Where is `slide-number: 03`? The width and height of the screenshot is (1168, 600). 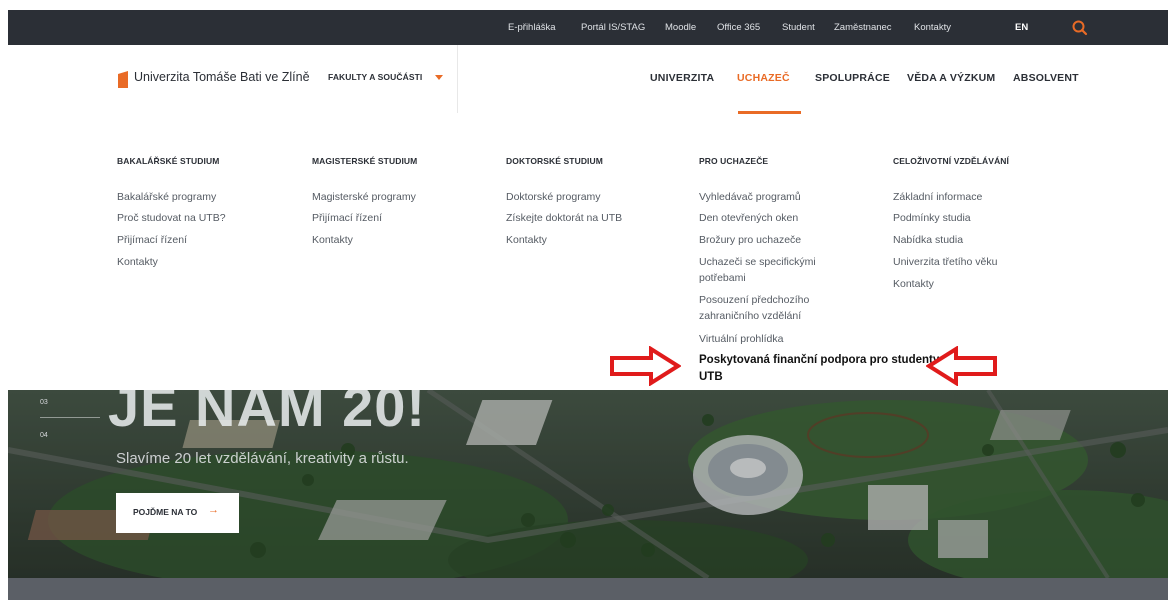
slide-number: 03 is located at coordinates (44, 402).